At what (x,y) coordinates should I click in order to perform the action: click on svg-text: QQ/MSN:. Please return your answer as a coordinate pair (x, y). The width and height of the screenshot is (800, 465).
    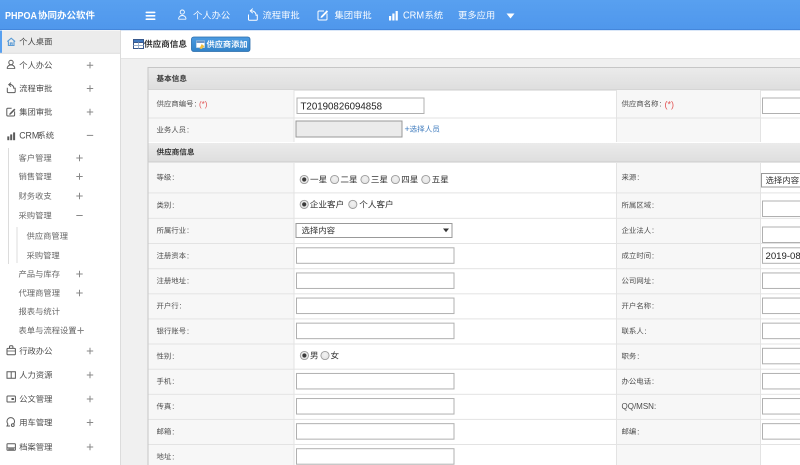
    Looking at the image, I should click on (639, 406).